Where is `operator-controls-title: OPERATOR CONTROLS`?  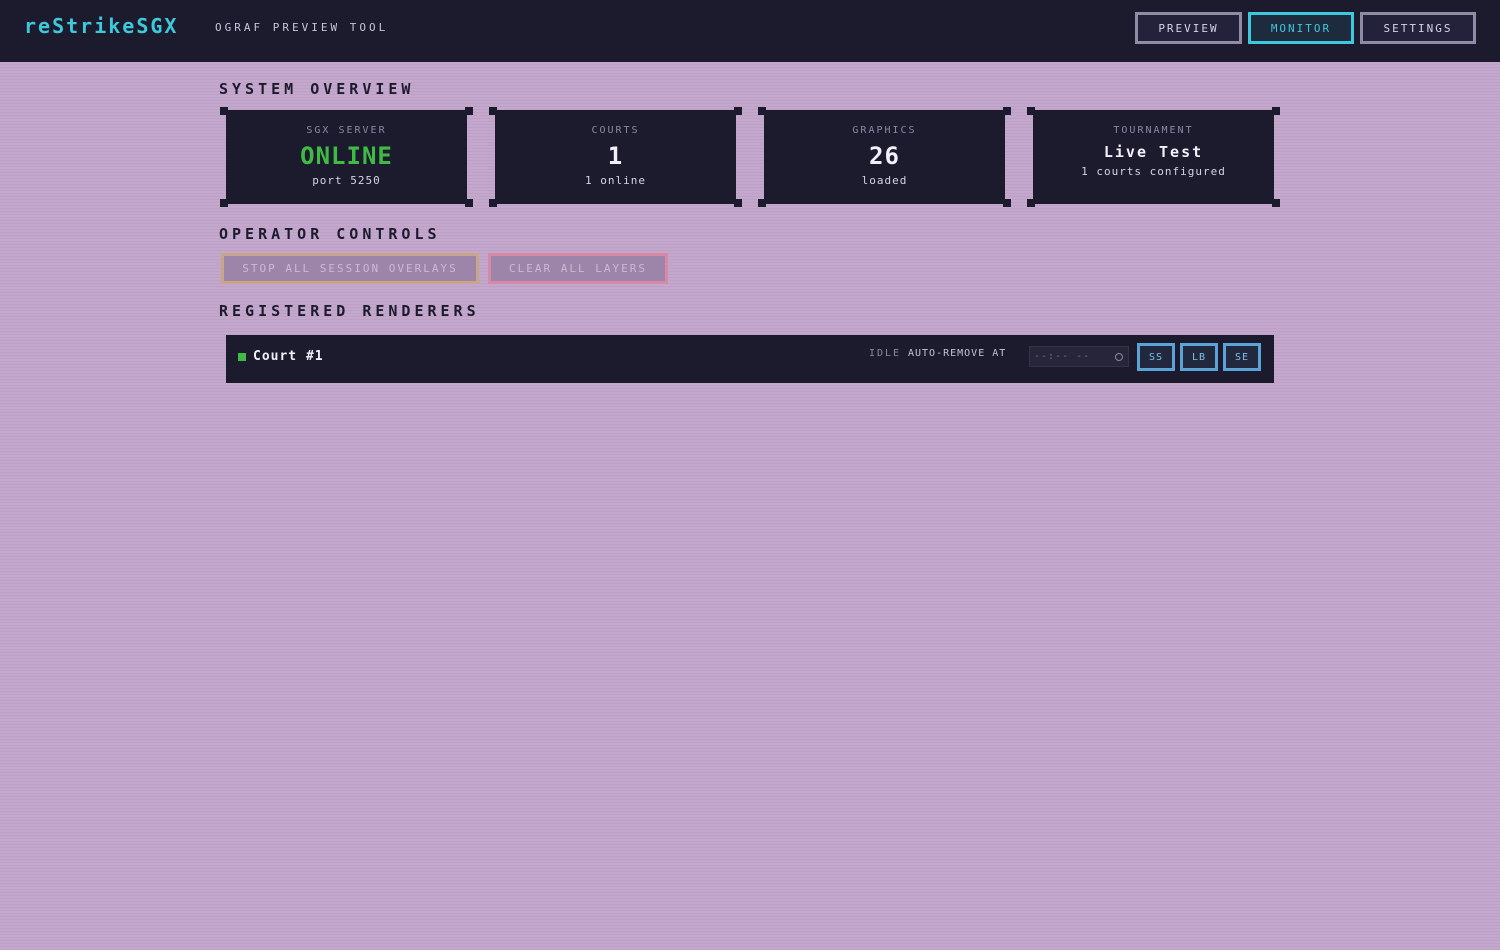
operator-controls-title: OPERATOR CONTROLS is located at coordinates (330, 234).